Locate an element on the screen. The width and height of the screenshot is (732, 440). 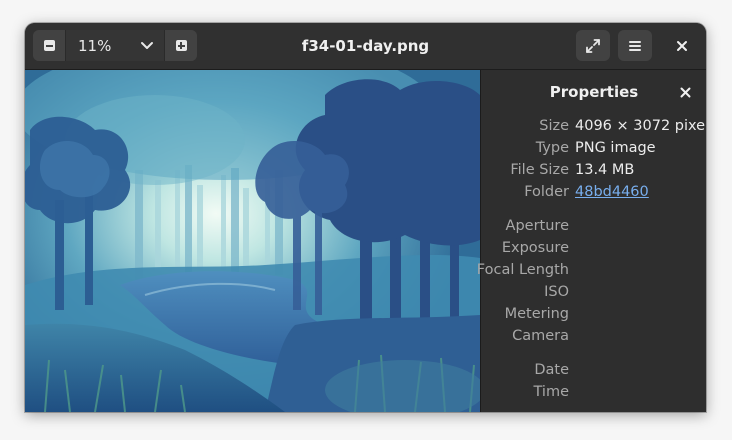
property-row-size: Size 4096 × 3072 pixels is located at coordinates (593, 126).